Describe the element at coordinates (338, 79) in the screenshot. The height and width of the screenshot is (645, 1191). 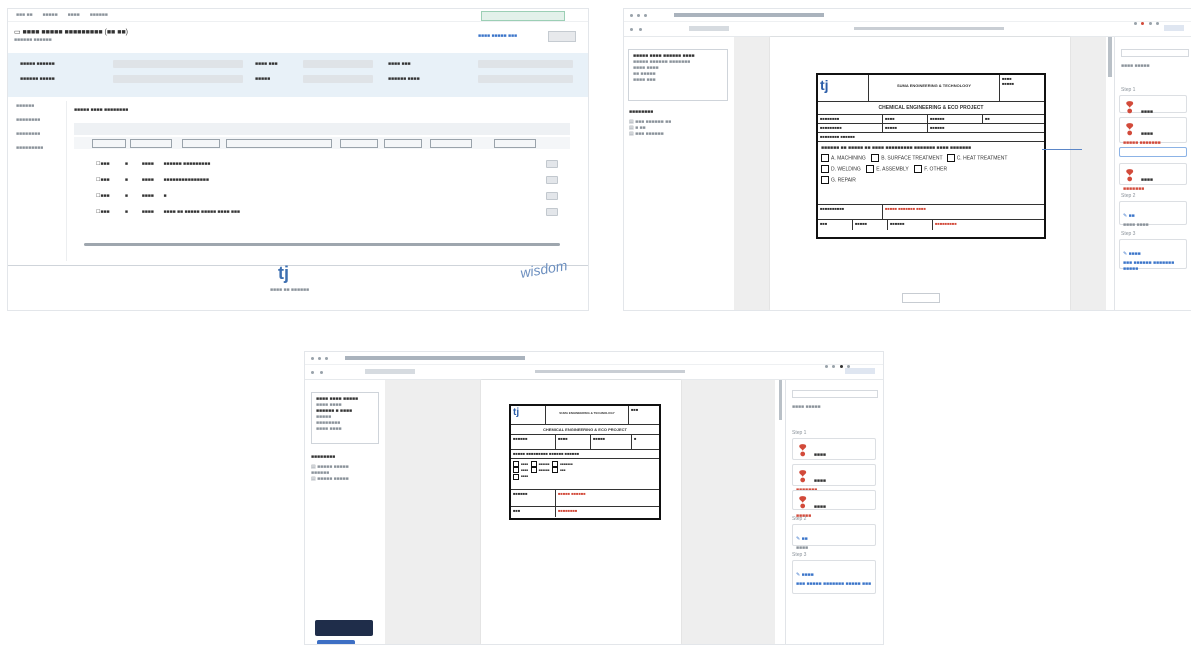
I see `type-field` at that location.